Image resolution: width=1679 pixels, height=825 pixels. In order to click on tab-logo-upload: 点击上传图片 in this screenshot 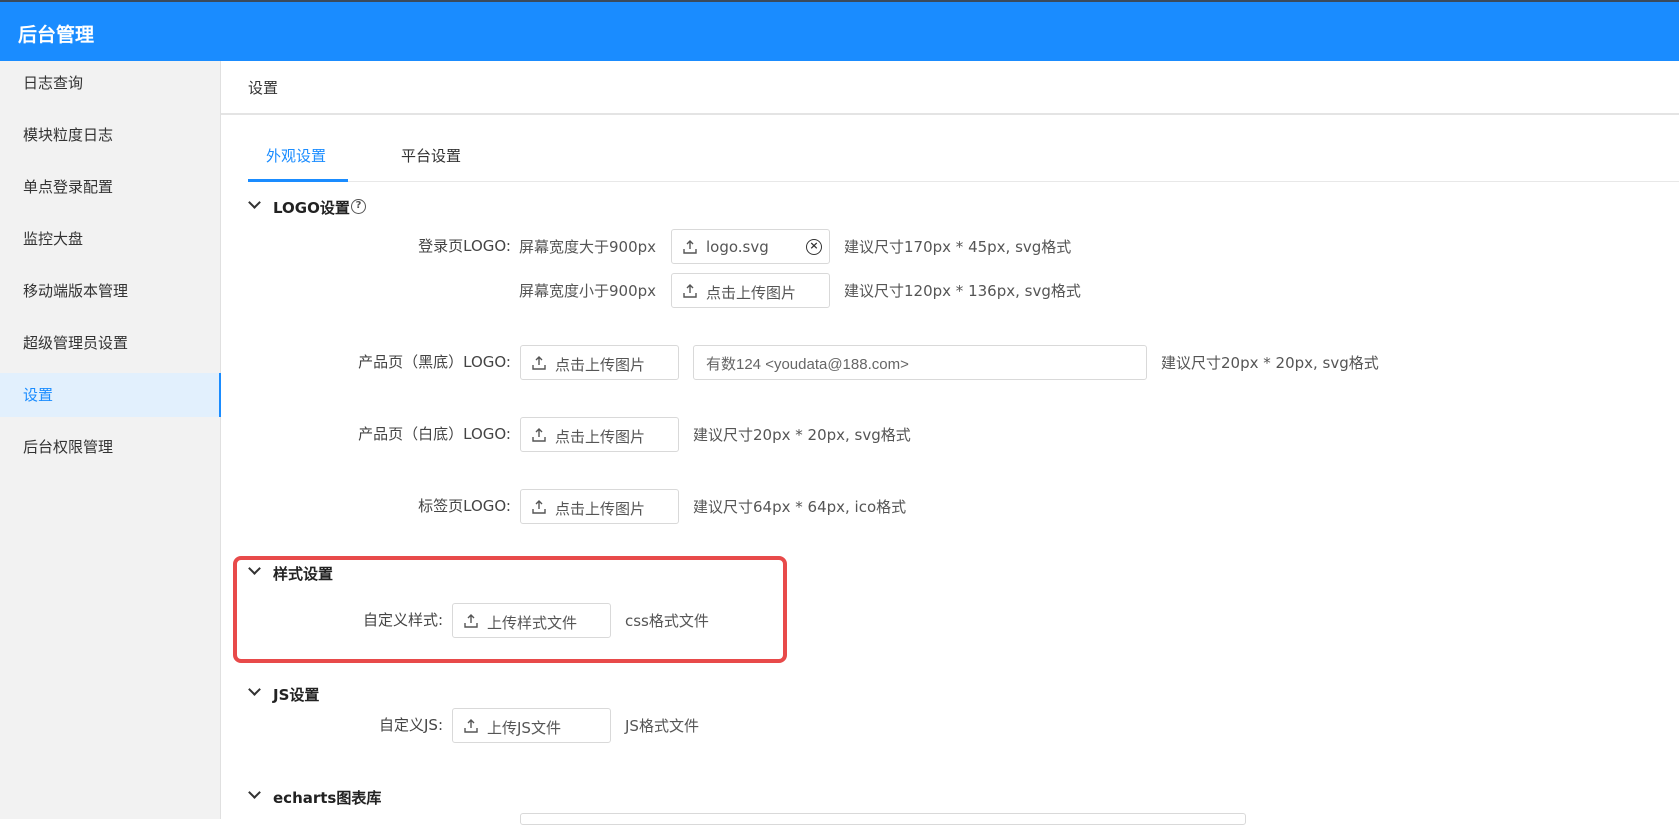, I will do `click(599, 506)`.